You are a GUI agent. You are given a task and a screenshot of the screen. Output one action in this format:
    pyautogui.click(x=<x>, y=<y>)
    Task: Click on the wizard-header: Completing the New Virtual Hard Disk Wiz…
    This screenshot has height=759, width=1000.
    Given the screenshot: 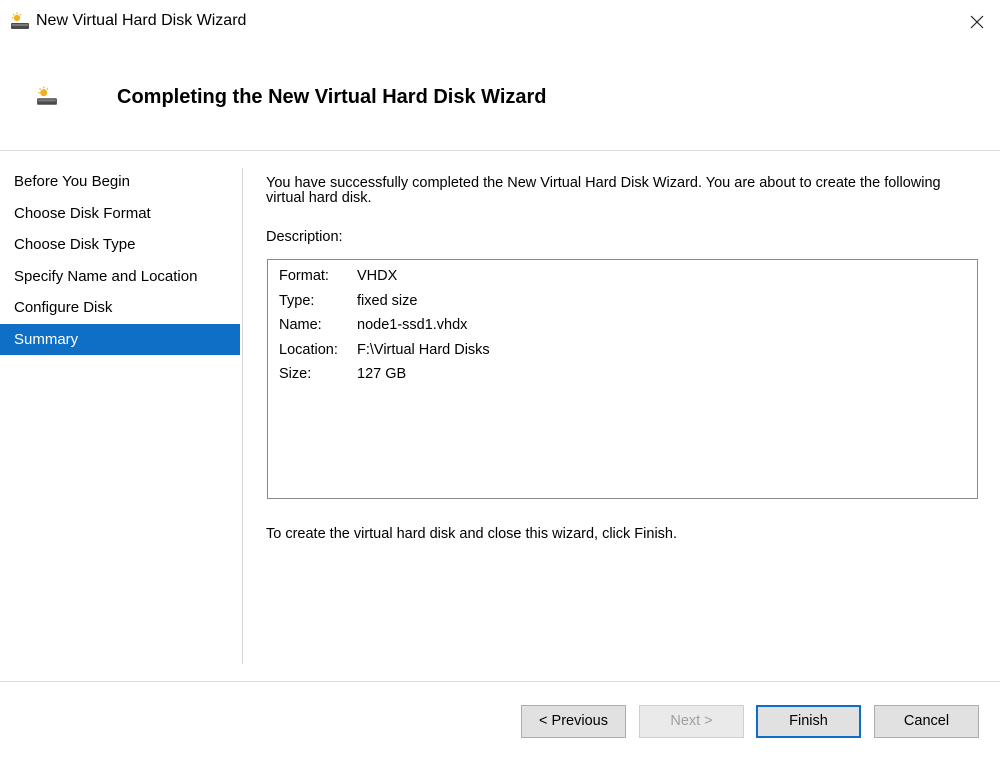 What is the action you would take?
    pyautogui.click(x=500, y=97)
    